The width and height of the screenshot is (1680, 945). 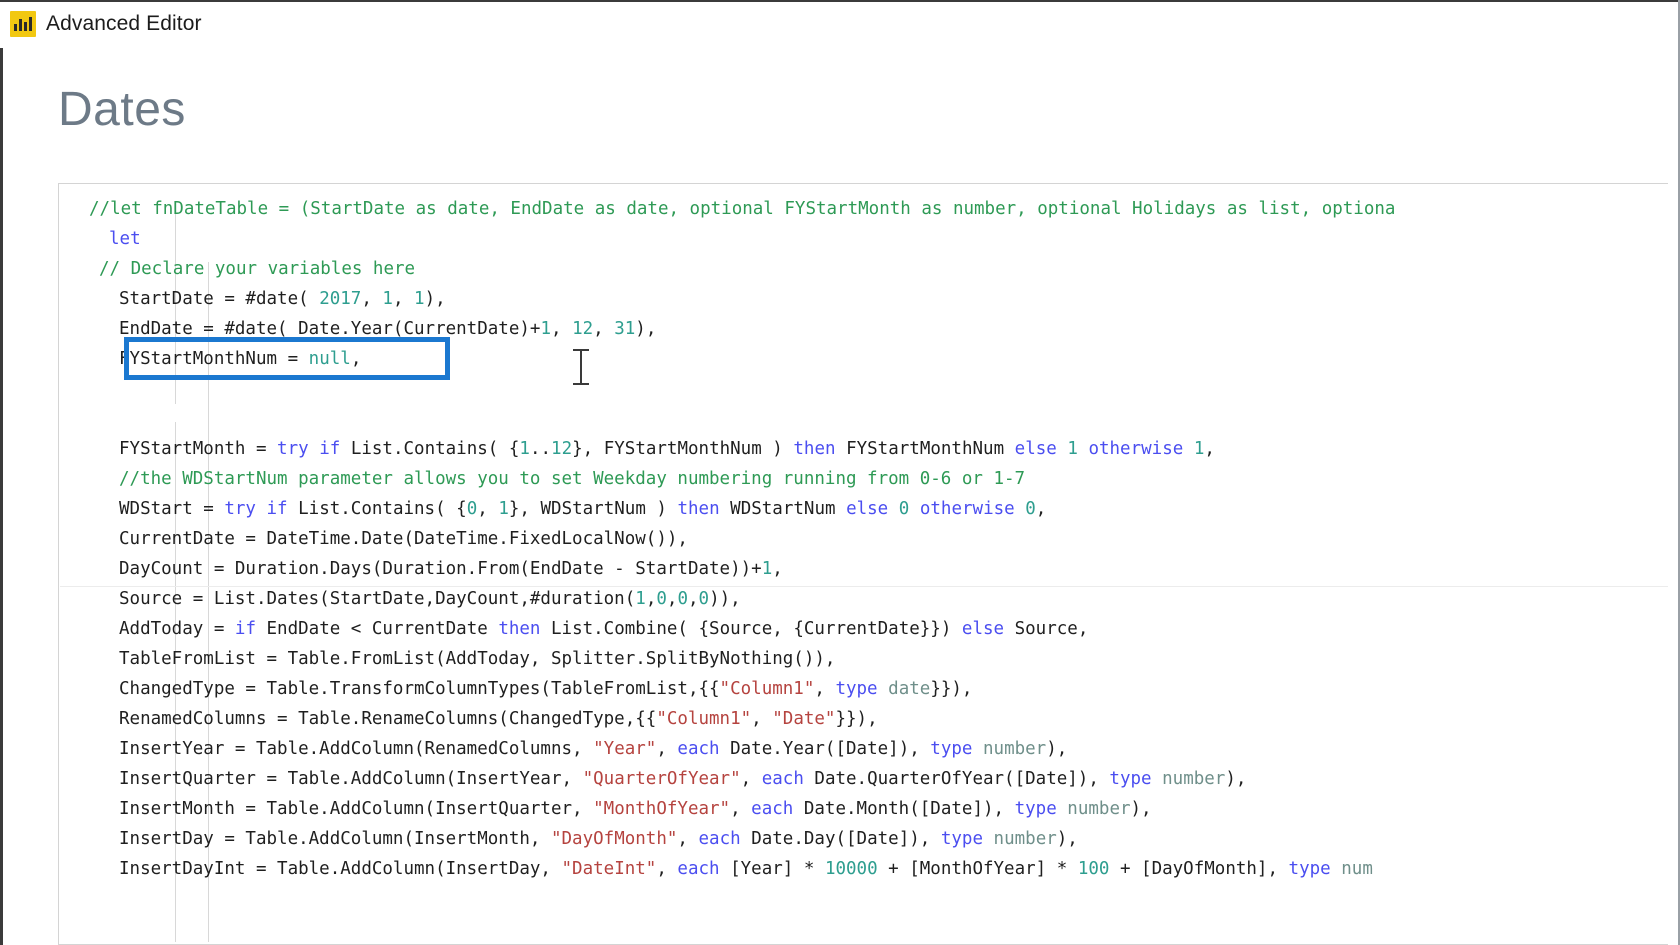 I want to click on code-token: 10000, so click(x=851, y=869).